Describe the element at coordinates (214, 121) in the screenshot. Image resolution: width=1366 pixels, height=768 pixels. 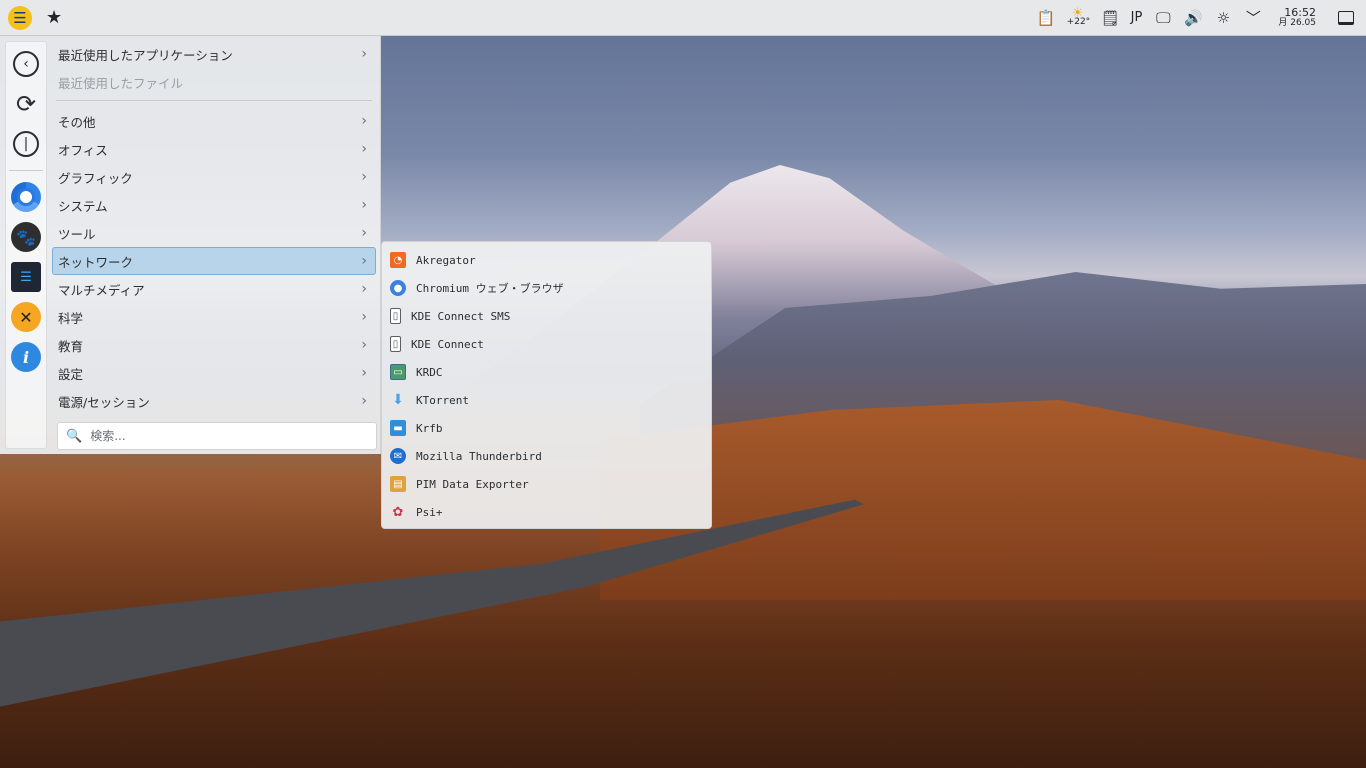
I see `category-other: その他 ›` at that location.